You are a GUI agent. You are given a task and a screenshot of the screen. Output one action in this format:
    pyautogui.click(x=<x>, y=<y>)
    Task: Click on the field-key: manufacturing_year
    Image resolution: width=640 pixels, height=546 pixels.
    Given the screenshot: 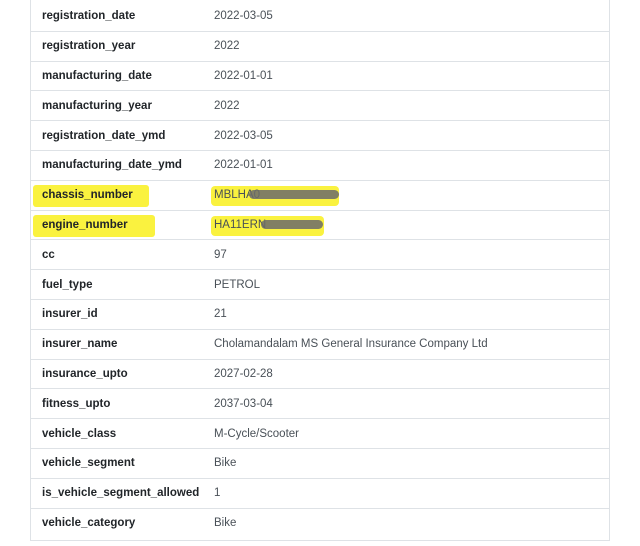 What is the action you would take?
    pyautogui.click(x=97, y=105)
    